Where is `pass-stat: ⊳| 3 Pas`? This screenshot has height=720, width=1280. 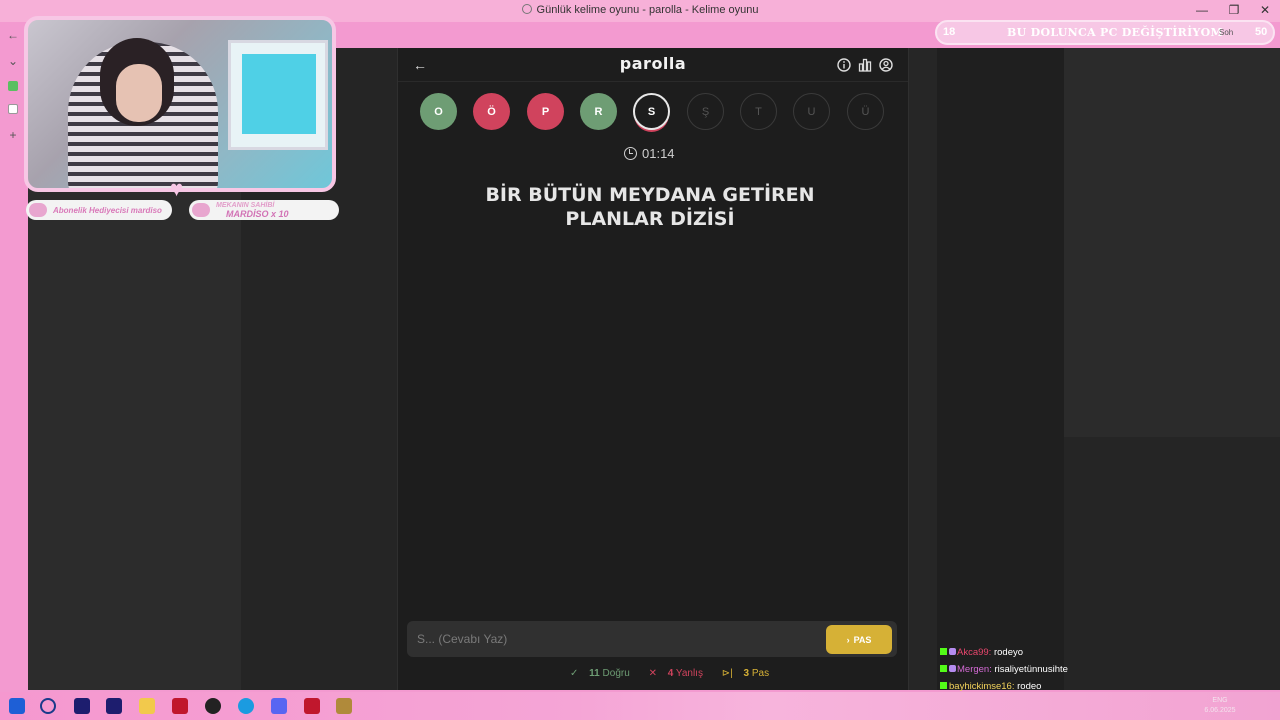
pass-stat: ⊳| 3 Pas is located at coordinates (745, 673).